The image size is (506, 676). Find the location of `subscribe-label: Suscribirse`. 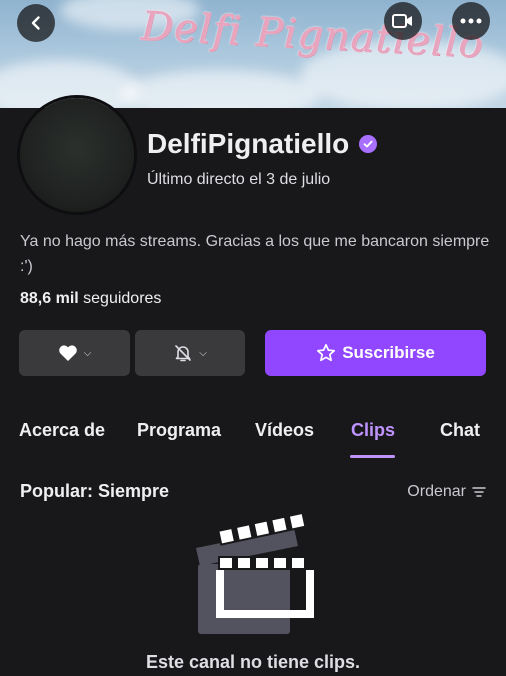

subscribe-label: Suscribirse is located at coordinates (388, 352).